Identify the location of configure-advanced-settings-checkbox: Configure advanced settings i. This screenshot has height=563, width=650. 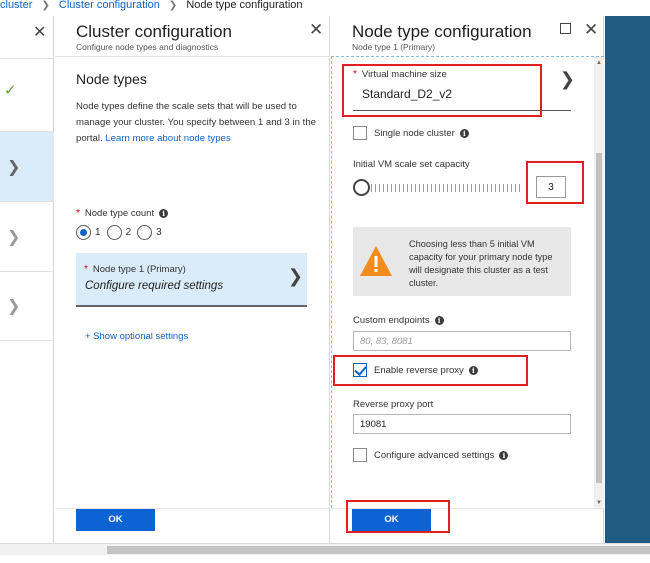
(431, 455).